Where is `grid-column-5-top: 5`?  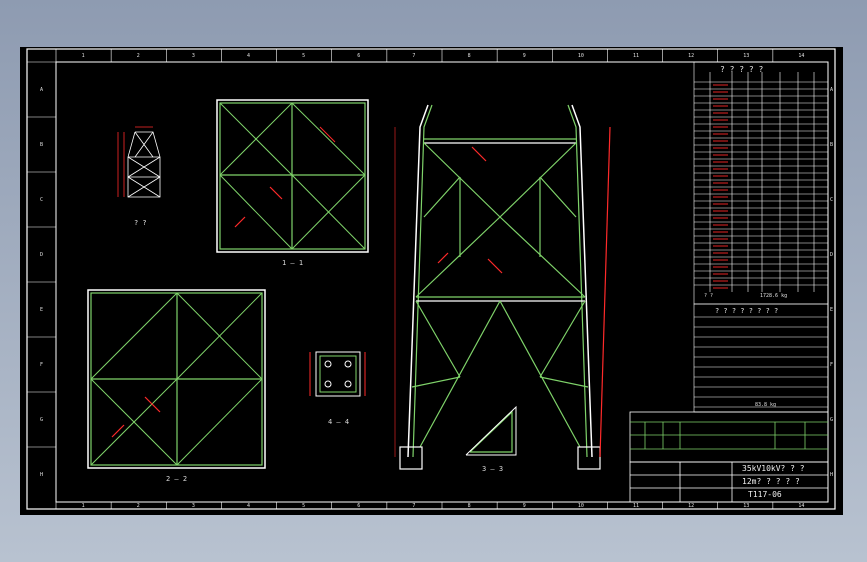
grid-column-5-top: 5 is located at coordinates (304, 56).